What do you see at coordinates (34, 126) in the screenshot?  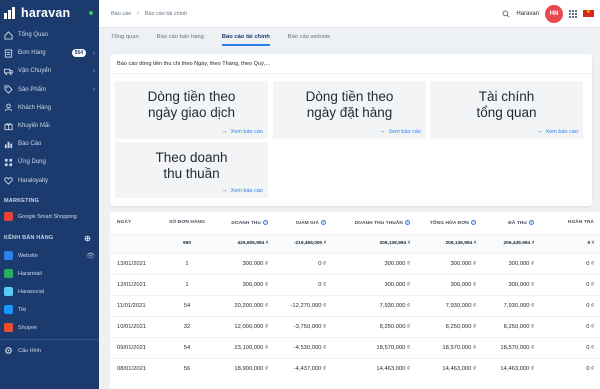 I see `sidebar-item-label: Khuyến Mãi` at bounding box center [34, 126].